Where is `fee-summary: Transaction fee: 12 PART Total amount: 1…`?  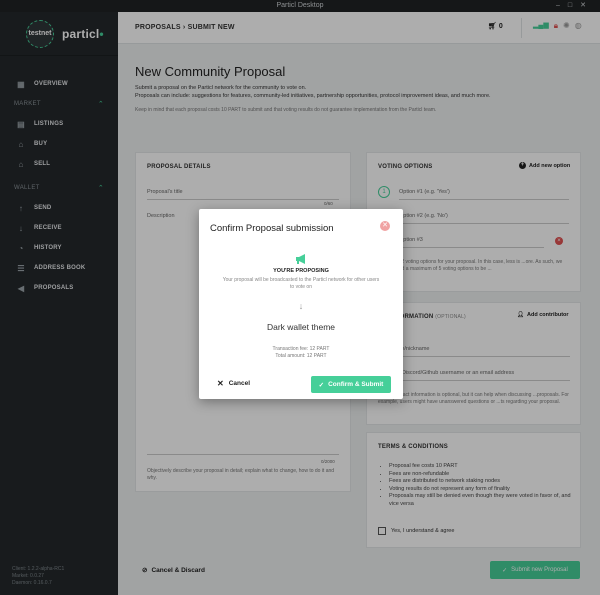
fee-summary: Transaction fee: 12 PART Total amount: 1… is located at coordinates (301, 352).